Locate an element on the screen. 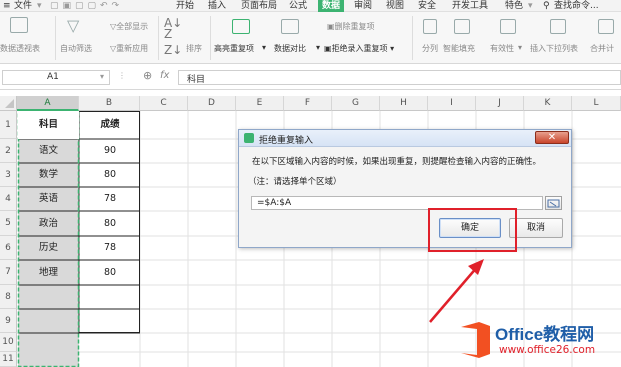  watermark-brand: Office教程网 is located at coordinates (545, 334).